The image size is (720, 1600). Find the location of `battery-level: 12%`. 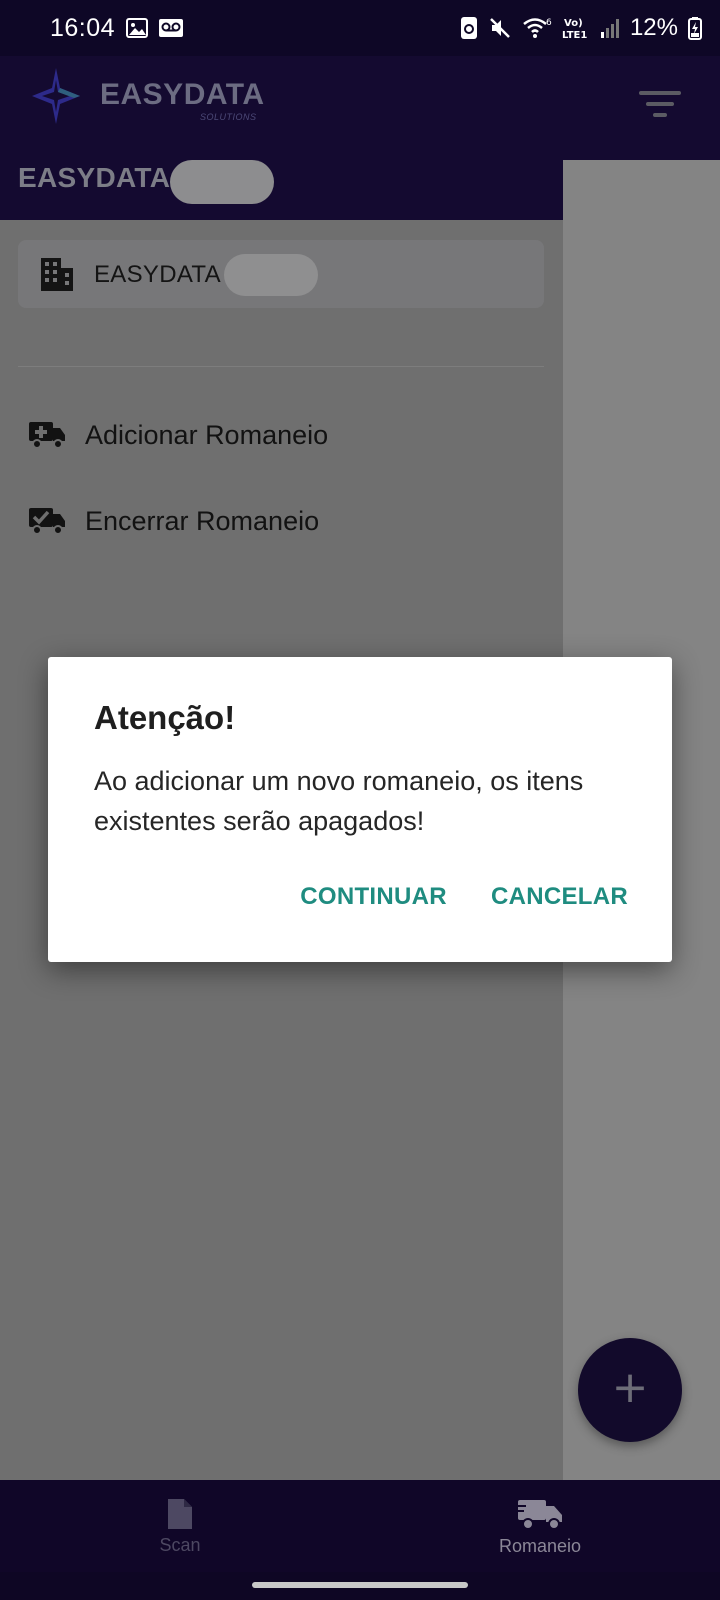

battery-level: 12% is located at coordinates (653, 27).